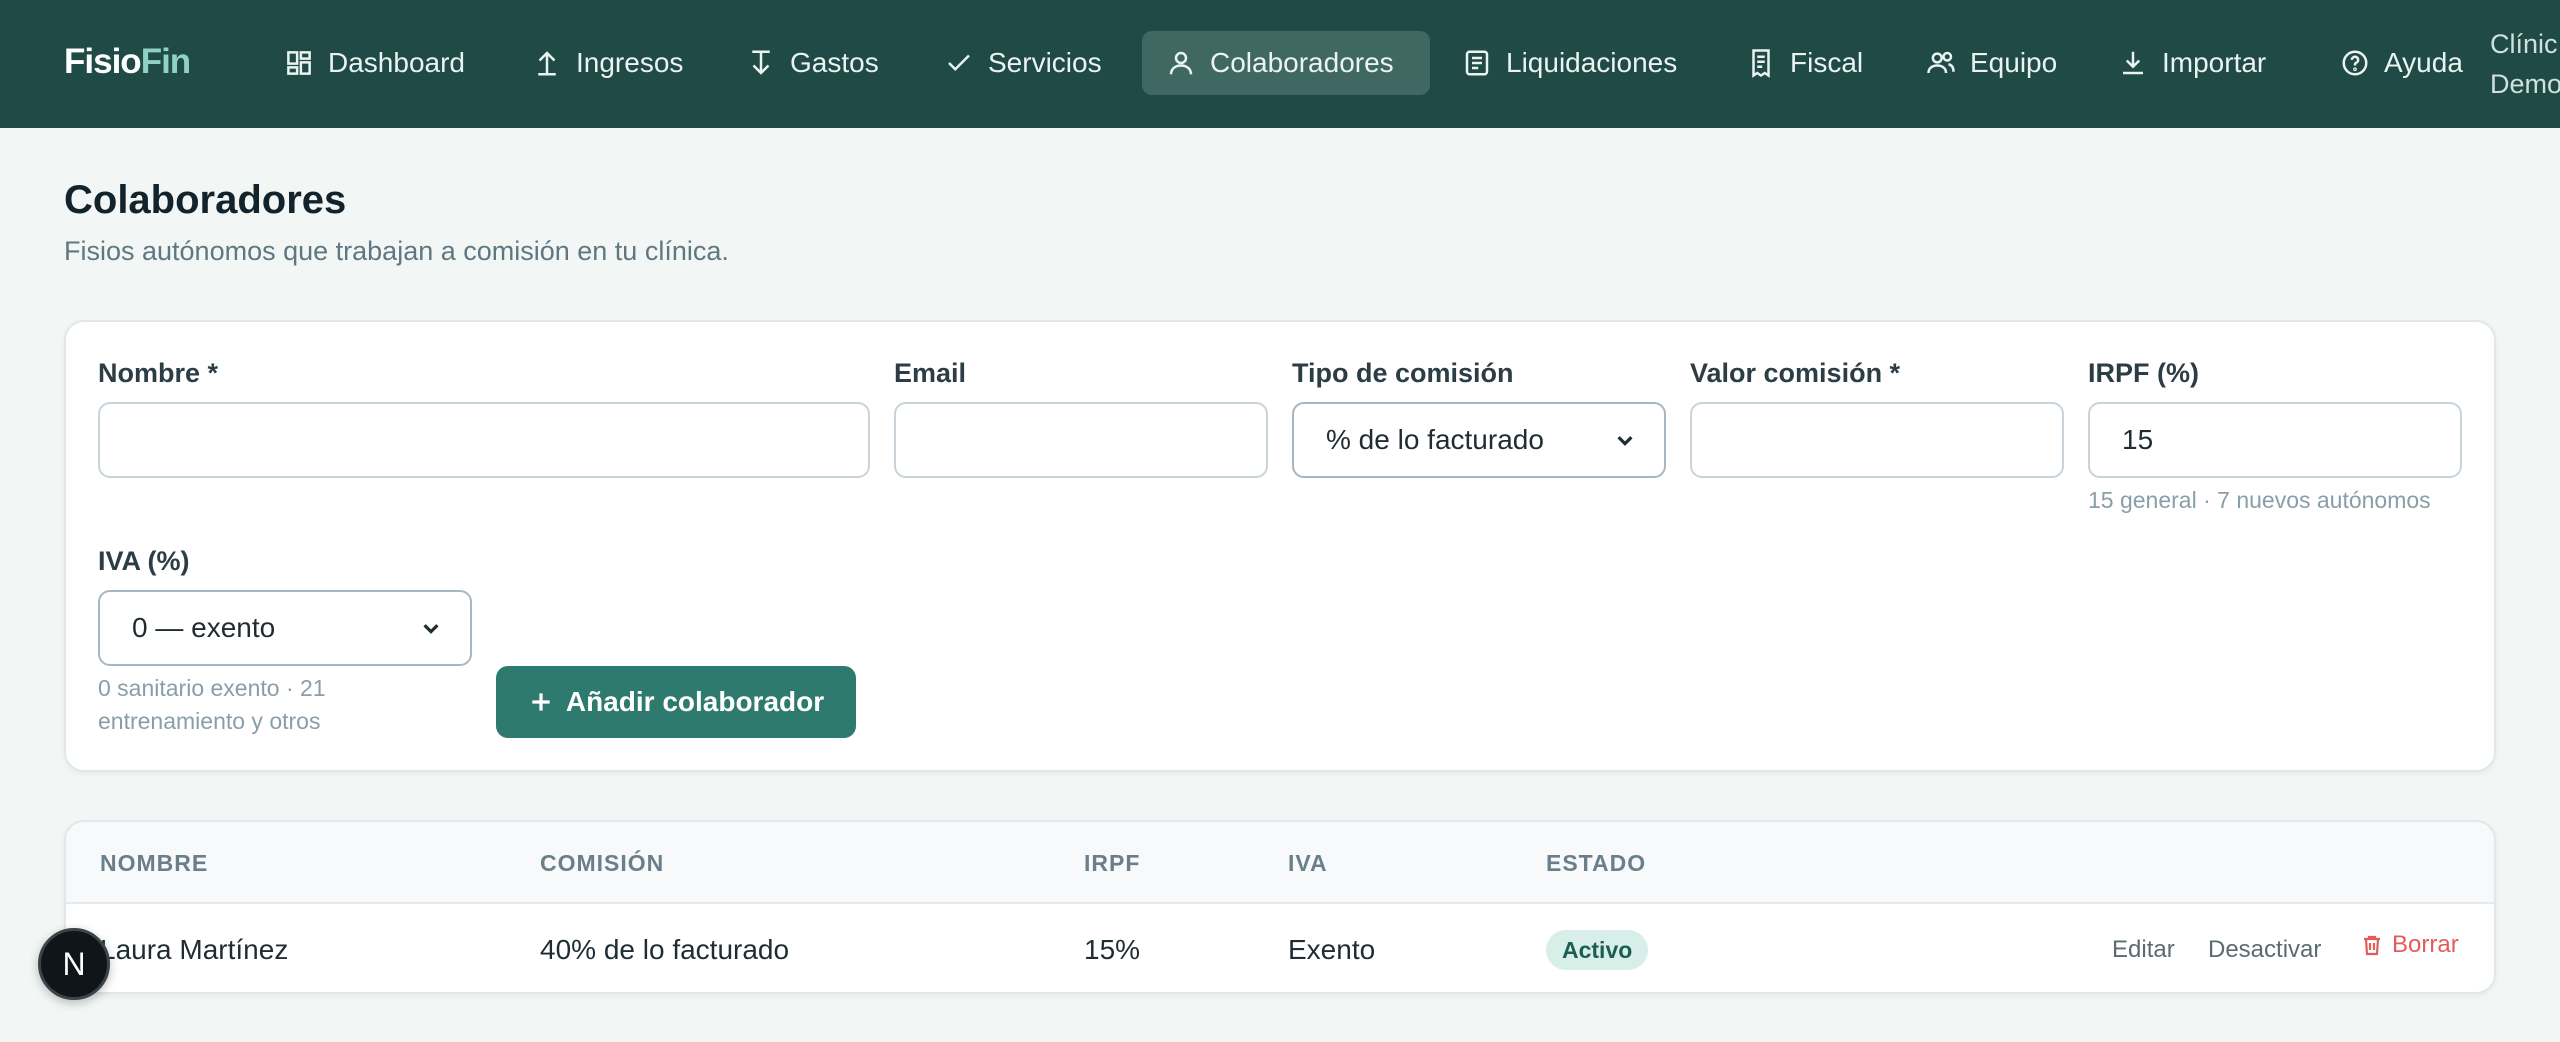 The height and width of the screenshot is (1042, 2560). What do you see at coordinates (1332, 949) in the screenshot?
I see `cell-iva: Exento` at bounding box center [1332, 949].